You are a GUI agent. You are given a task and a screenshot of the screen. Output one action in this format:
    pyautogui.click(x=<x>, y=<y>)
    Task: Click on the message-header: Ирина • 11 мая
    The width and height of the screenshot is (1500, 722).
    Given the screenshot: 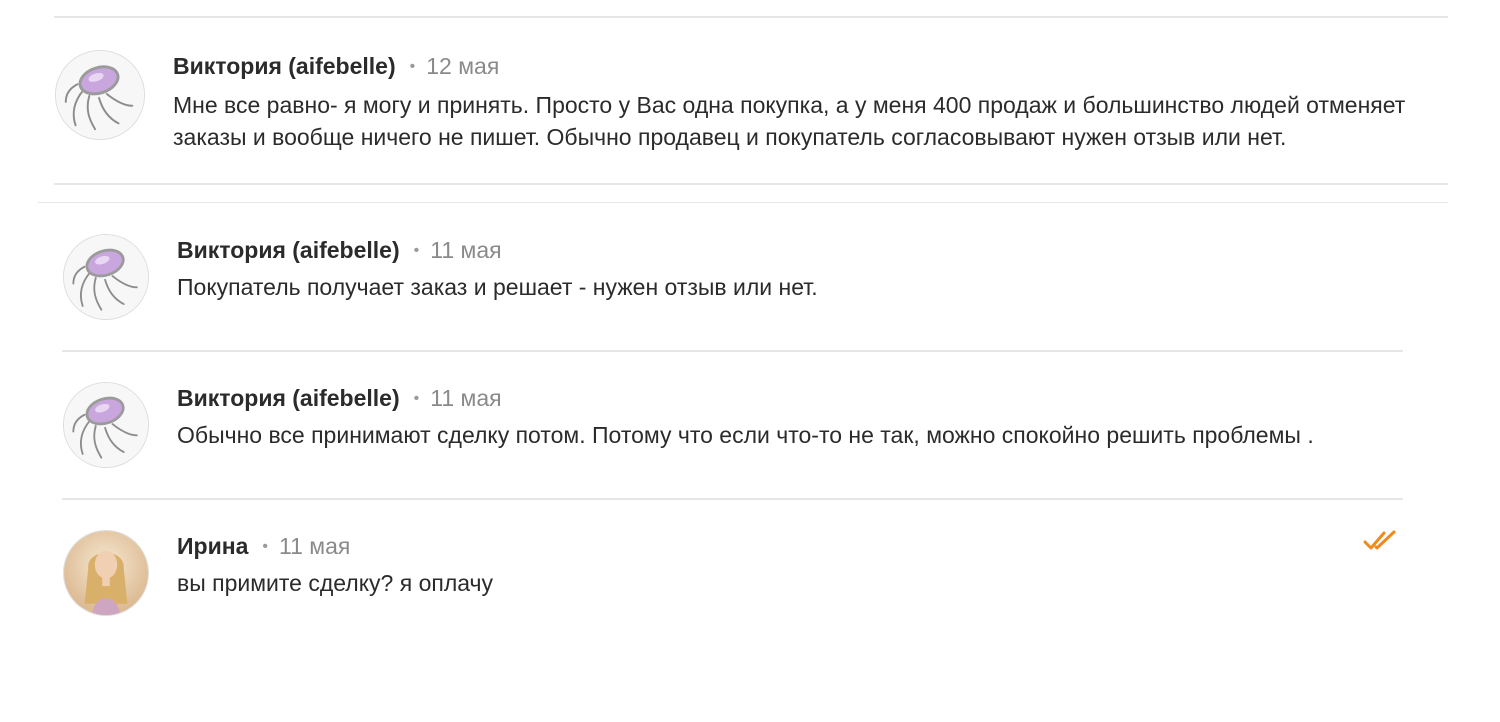 What is the action you would take?
    pyautogui.click(x=263, y=548)
    